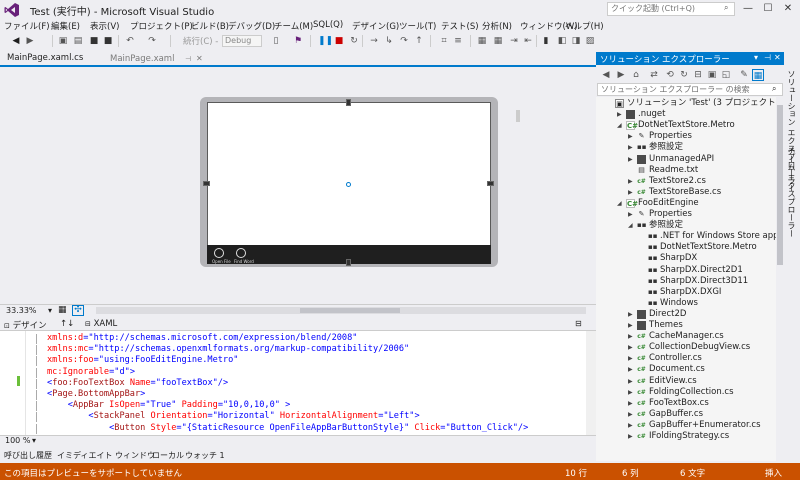 This screenshot has height=480, width=800. Describe the element at coordinates (681, 159) in the screenshot. I see `tree-item: UnmanagedAPI` at that location.